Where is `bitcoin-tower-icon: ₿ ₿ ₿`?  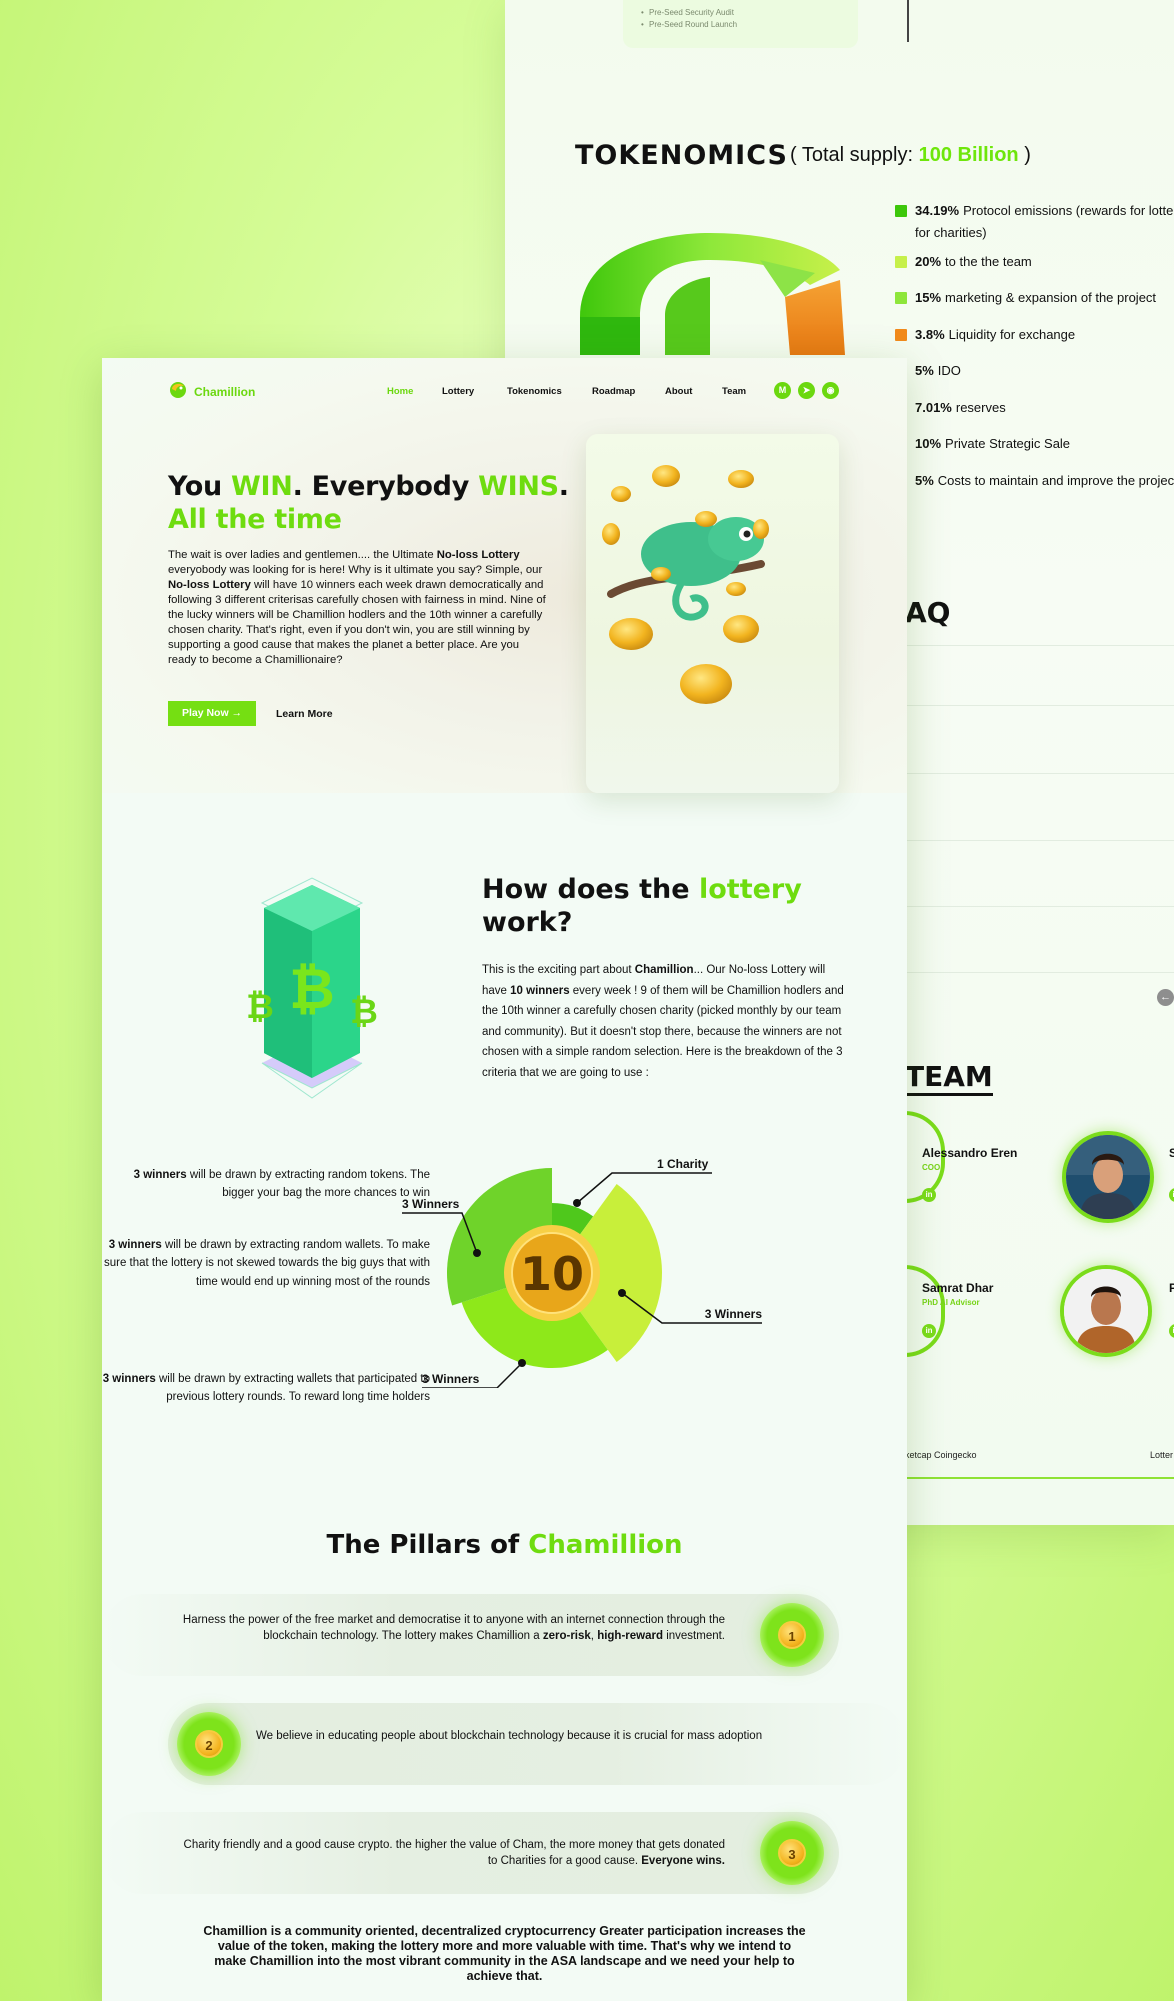
bitcoin-tower-icon: ₿ ₿ ₿ is located at coordinates (312, 988).